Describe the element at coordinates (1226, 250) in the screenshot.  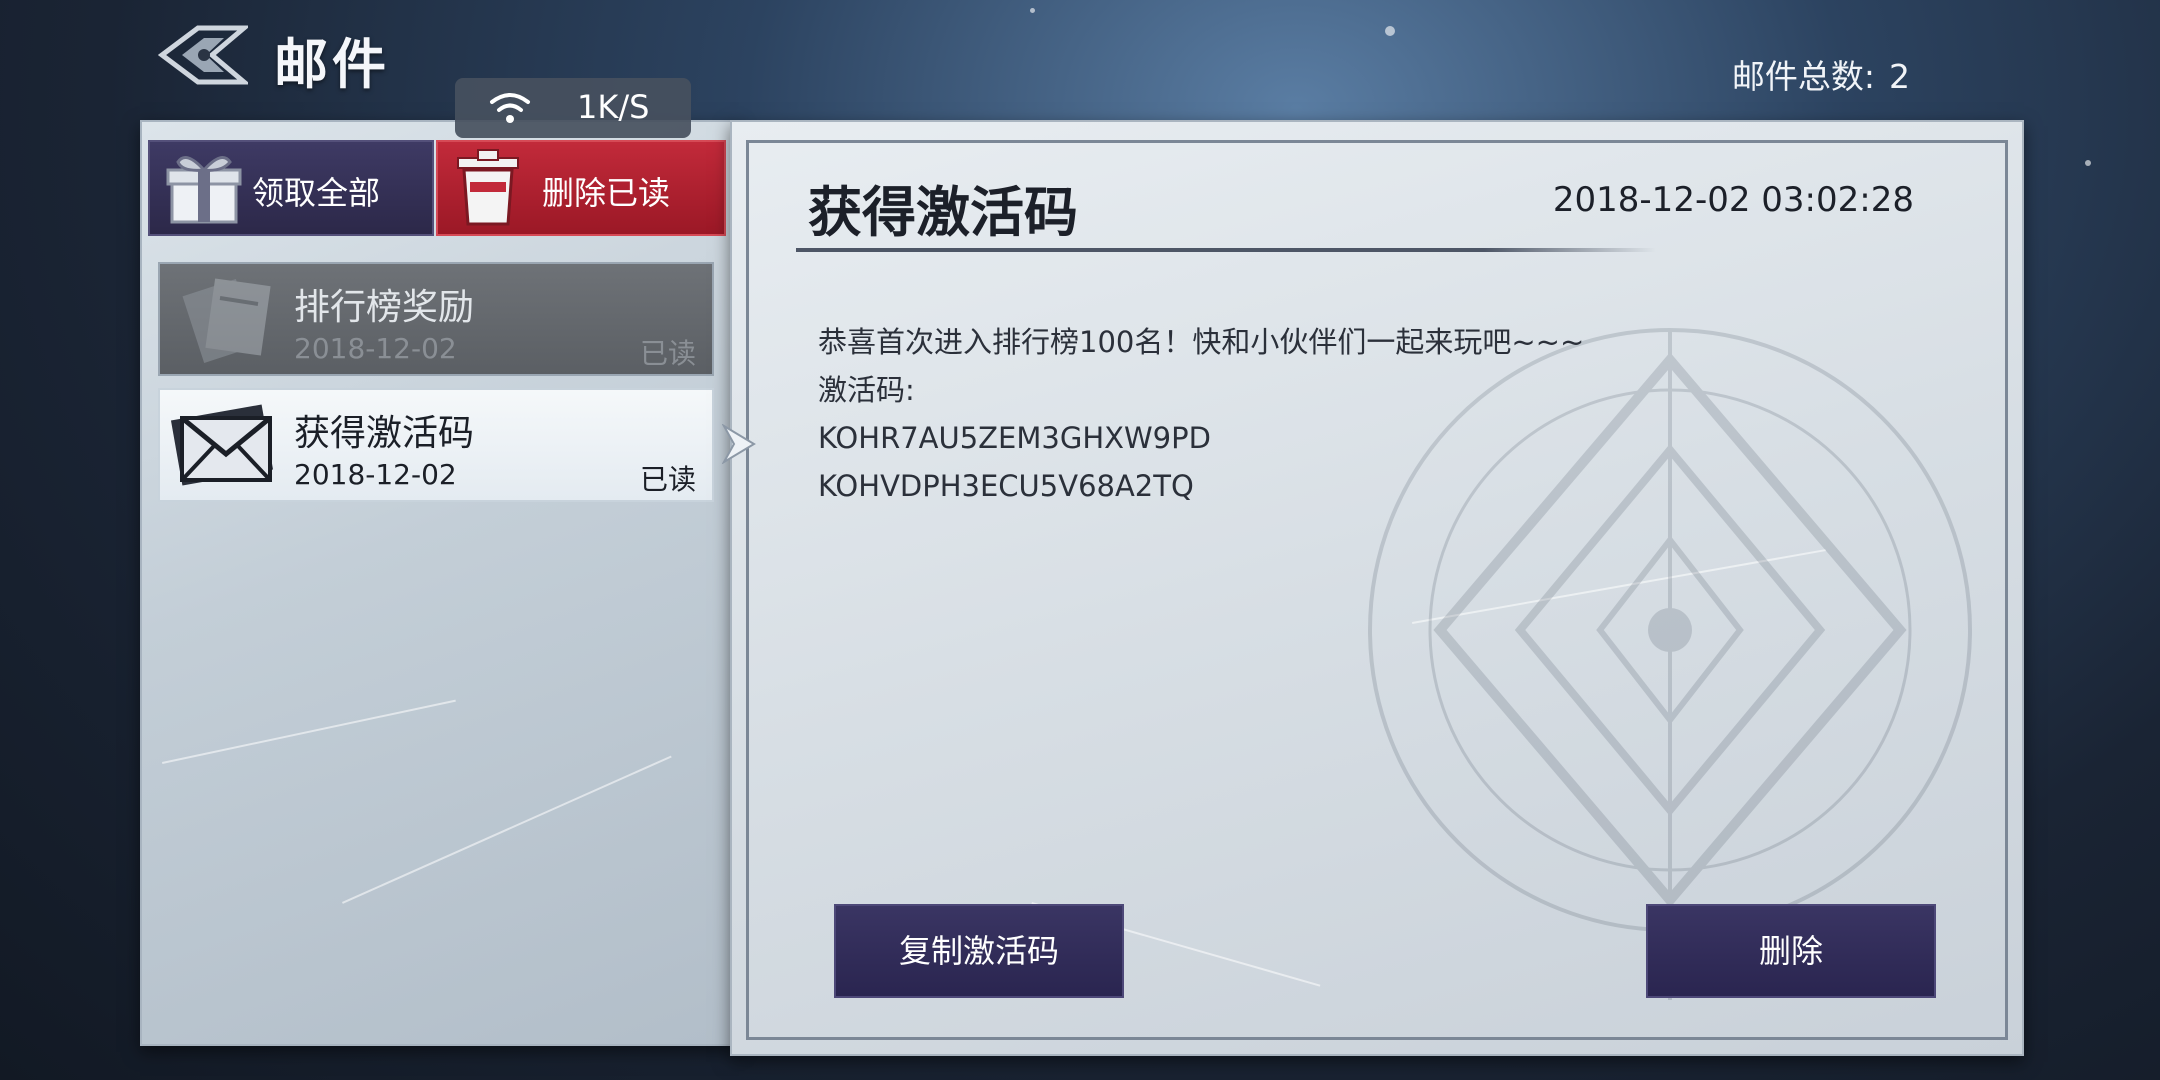
I see `title-divider` at that location.